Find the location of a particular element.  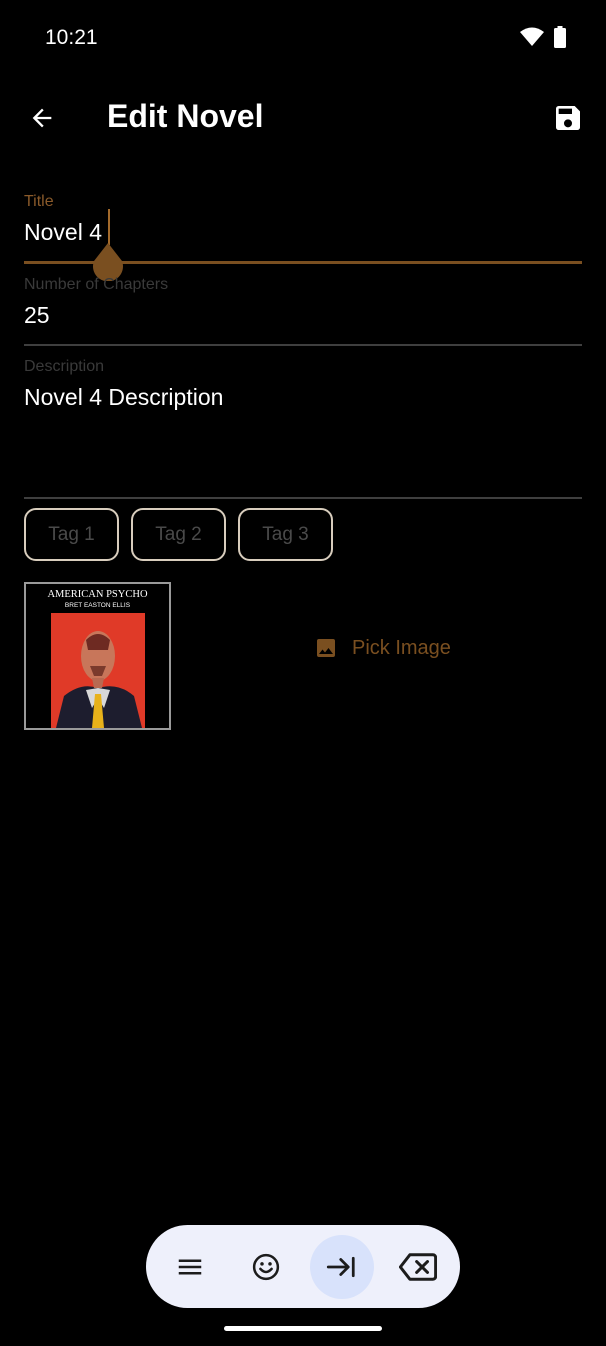

pick-image-button: Pick Image is located at coordinates (382, 648).